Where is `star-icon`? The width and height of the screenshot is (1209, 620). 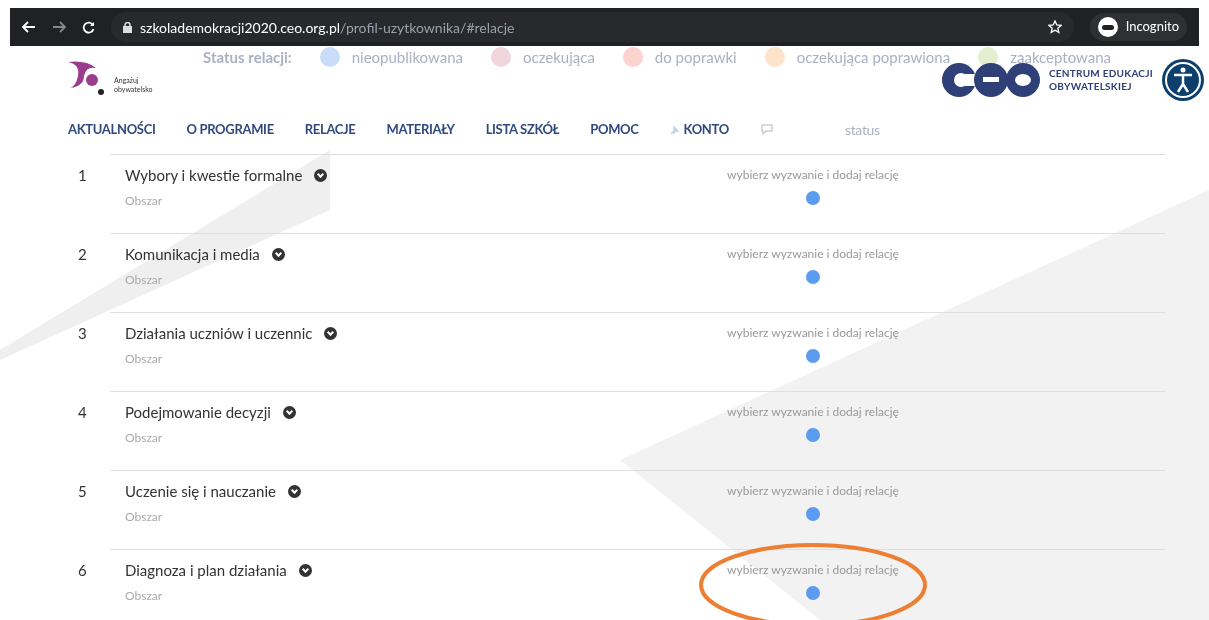
star-icon is located at coordinates (1054, 27).